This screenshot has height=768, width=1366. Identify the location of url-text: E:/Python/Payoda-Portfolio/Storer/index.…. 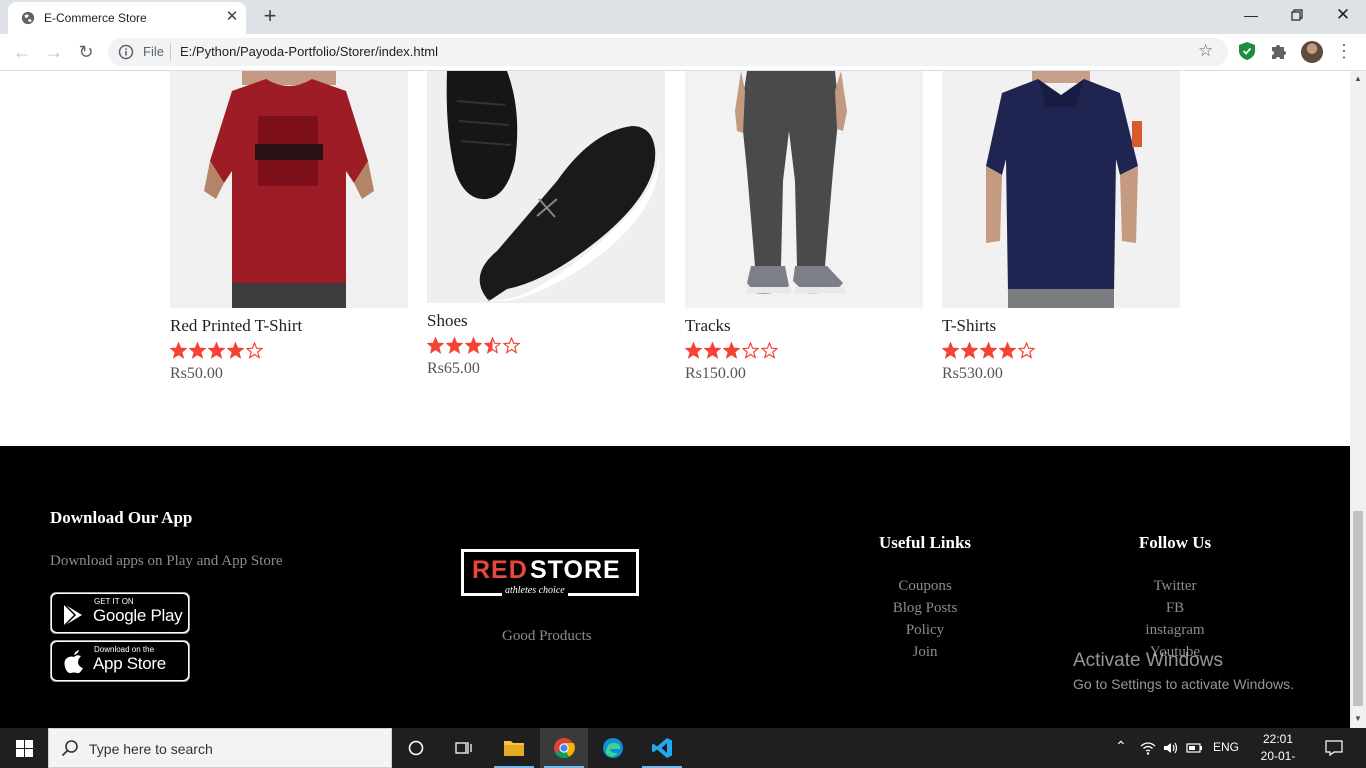
(309, 51).